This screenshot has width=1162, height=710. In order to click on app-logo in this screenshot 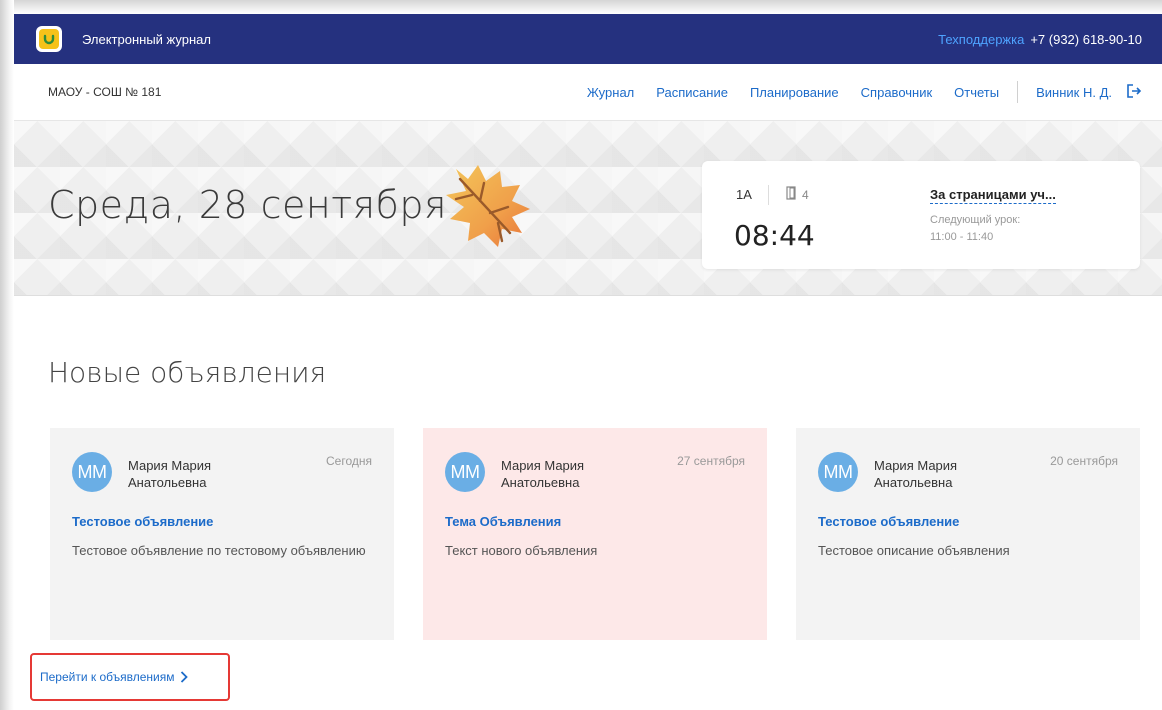, I will do `click(49, 39)`.